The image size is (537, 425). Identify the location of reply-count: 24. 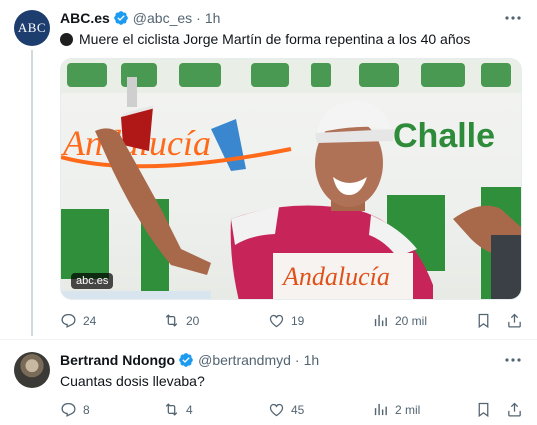
(90, 320).